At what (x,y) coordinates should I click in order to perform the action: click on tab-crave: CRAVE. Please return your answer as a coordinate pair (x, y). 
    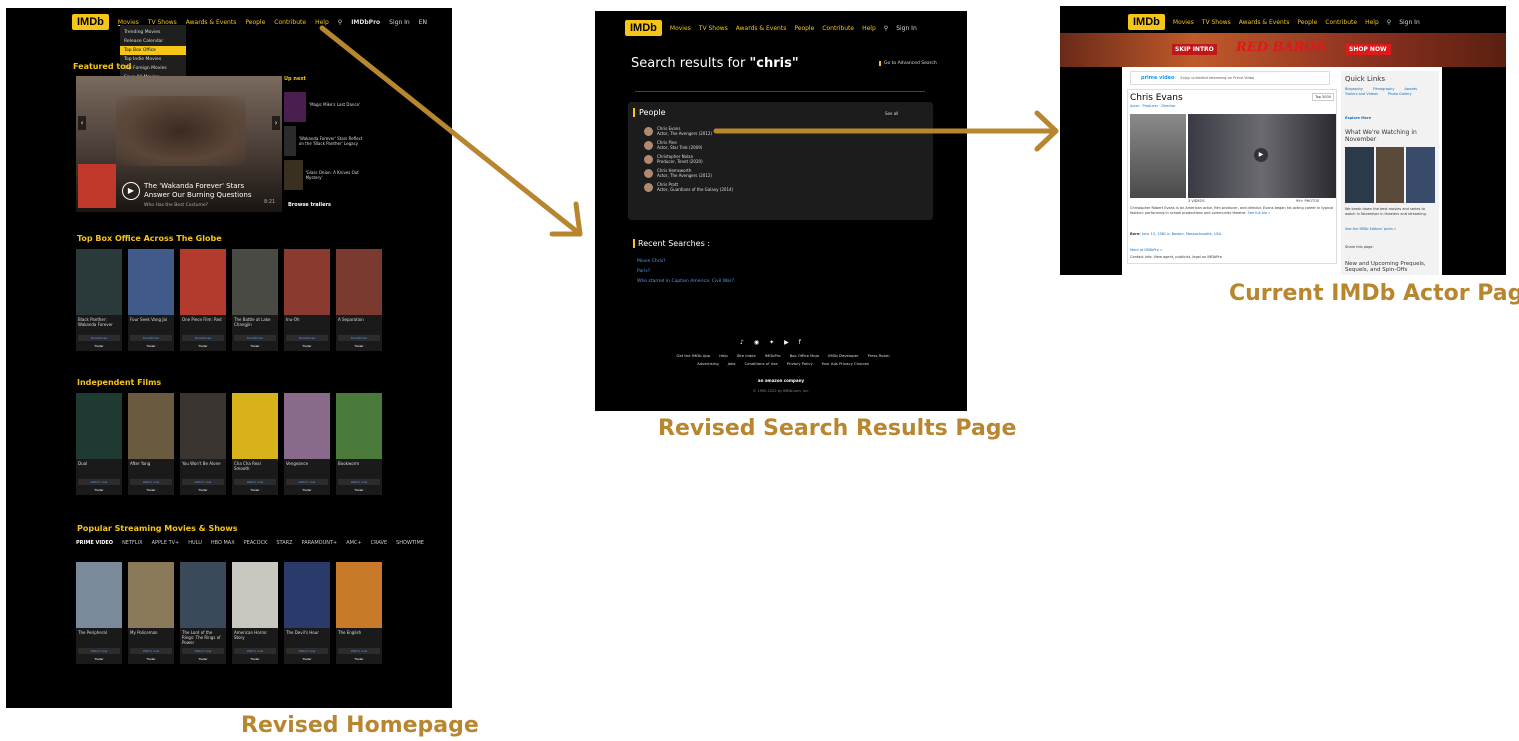
    Looking at the image, I should click on (379, 543).